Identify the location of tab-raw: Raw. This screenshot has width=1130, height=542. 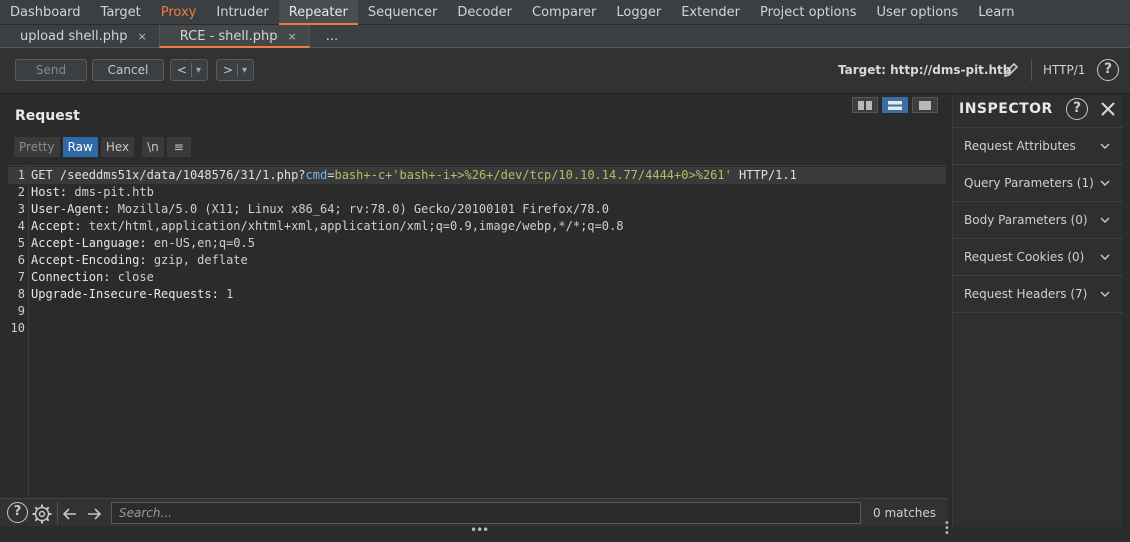
(80, 147).